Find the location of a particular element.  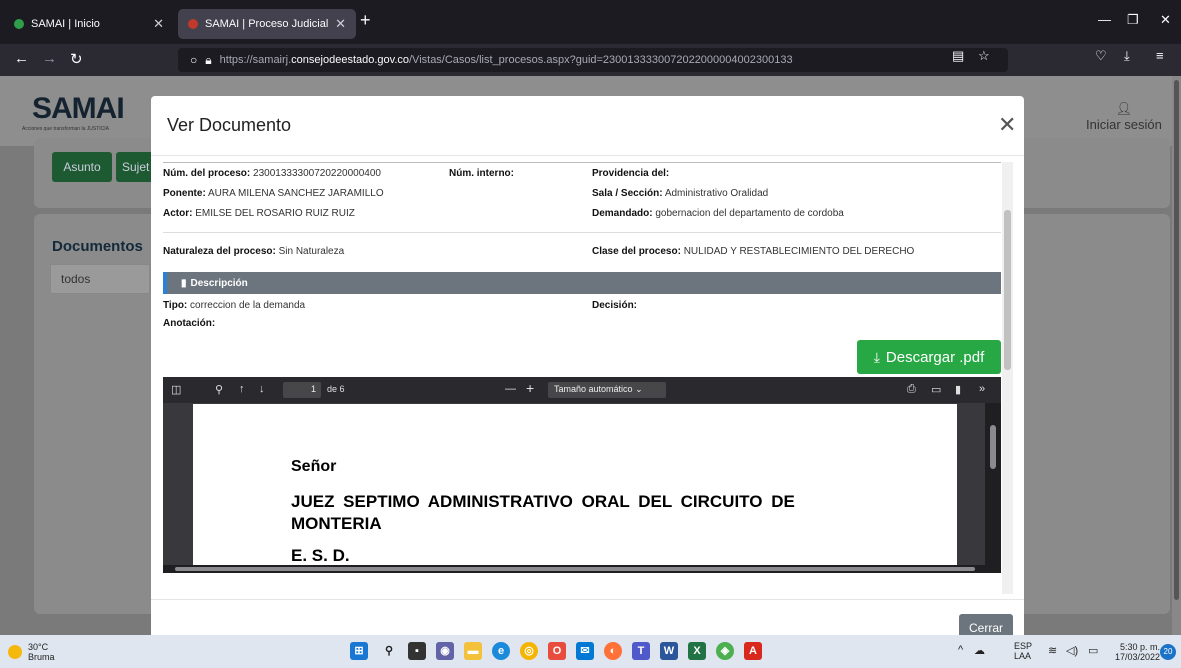

tab-samai-inicio: SAMAI | Inicio ✕ is located at coordinates (89, 24).